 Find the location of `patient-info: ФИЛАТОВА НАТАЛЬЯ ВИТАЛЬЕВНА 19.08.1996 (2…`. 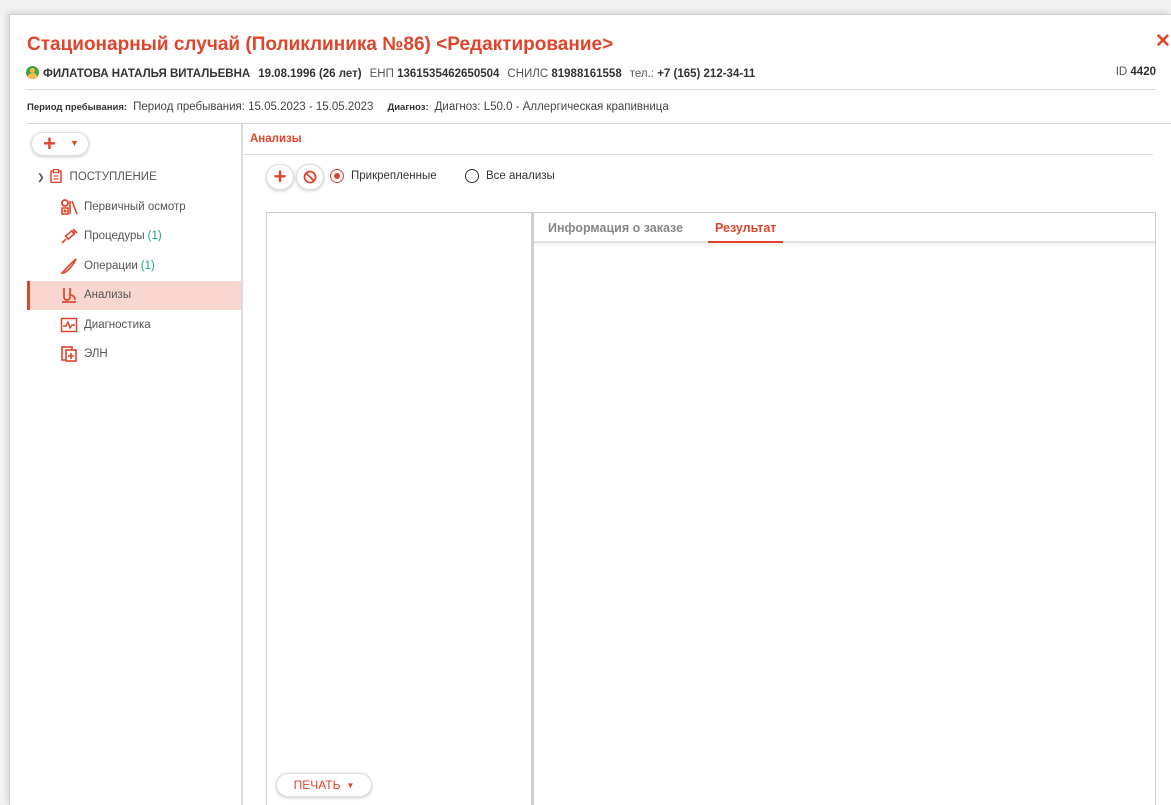

patient-info: ФИЛАТОВА НАТАЛЬЯ ВИТАЛЬЕВНА 19.08.1996 (2… is located at coordinates (591, 76).